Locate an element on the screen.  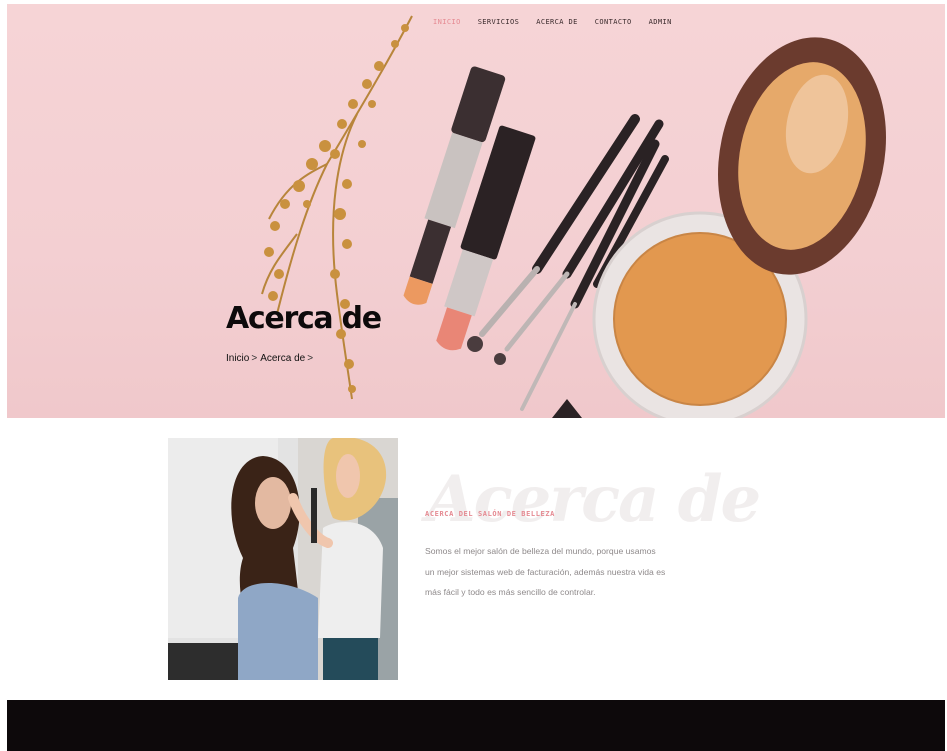
small-dark-object is located at coordinates (567, 408).